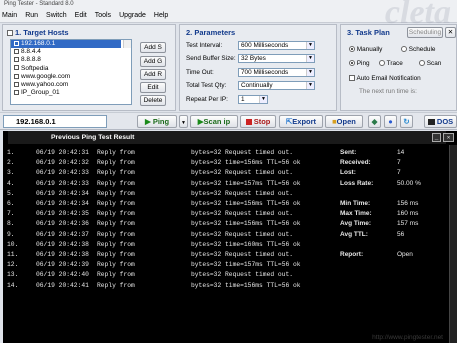 The width and height of the screenshot is (457, 343). What do you see at coordinates (183, 121) in the screenshot?
I see `ping-dropdown-button: ▼` at bounding box center [183, 121].